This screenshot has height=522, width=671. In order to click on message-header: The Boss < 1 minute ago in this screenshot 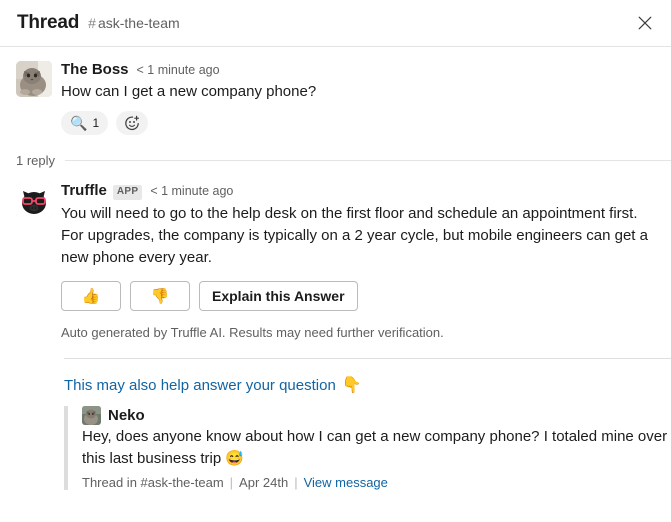, I will do `click(358, 70)`.